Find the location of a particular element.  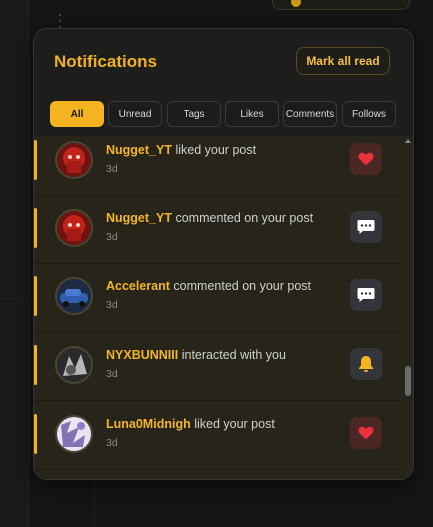

notification-item: Nugget_YT commented on your post 3d is located at coordinates (218, 230).